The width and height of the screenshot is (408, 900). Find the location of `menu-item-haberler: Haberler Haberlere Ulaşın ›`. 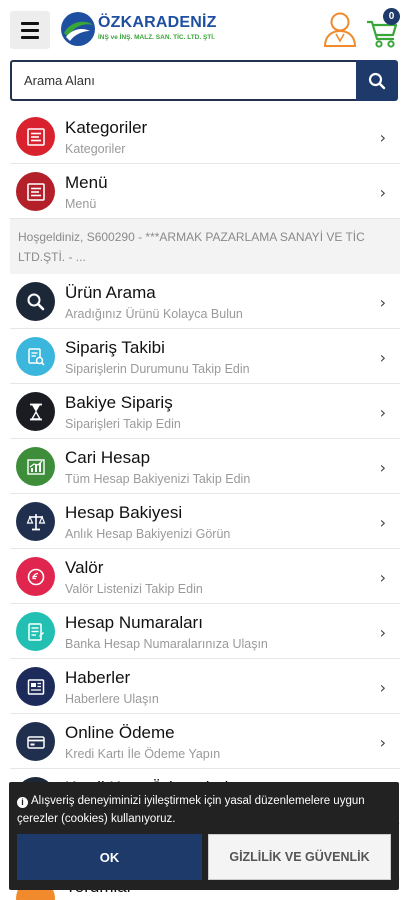

menu-item-haberler: Haberler Haberlere Ulaşın › is located at coordinates (205, 686).